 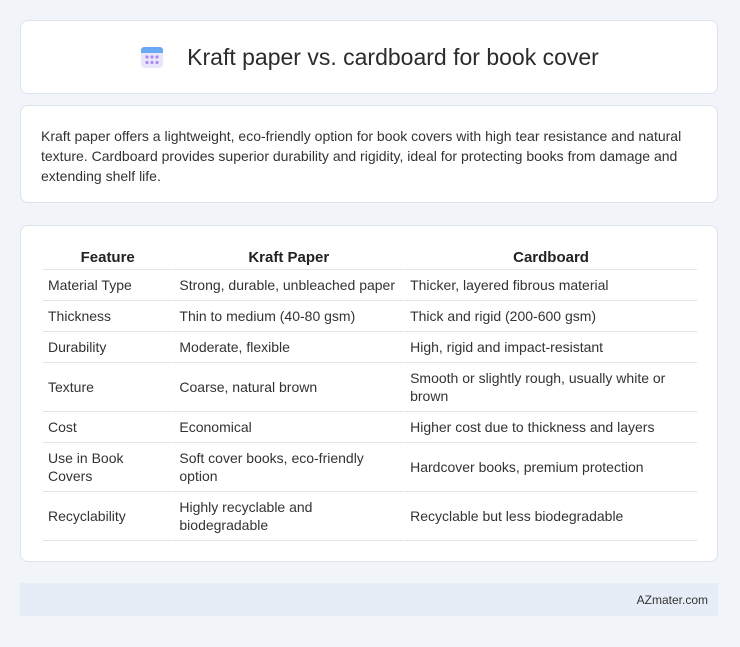 I want to click on row-feature: Use in Book Covers, so click(x=108, y=467).